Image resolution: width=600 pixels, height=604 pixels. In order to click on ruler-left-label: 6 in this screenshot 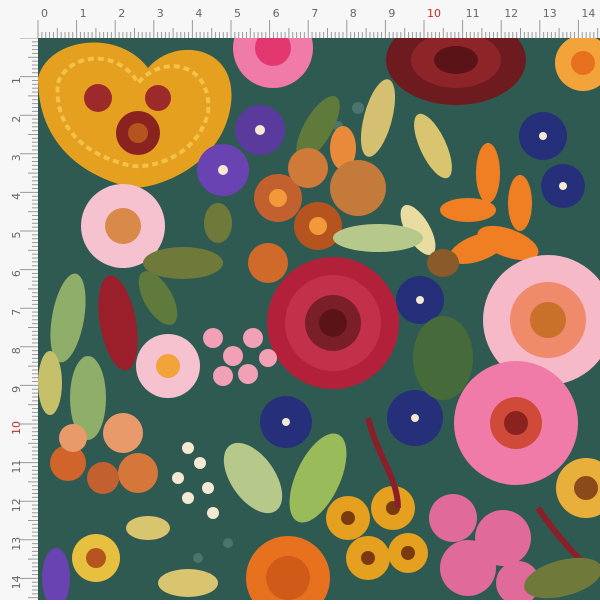, I will do `click(16, 273)`.